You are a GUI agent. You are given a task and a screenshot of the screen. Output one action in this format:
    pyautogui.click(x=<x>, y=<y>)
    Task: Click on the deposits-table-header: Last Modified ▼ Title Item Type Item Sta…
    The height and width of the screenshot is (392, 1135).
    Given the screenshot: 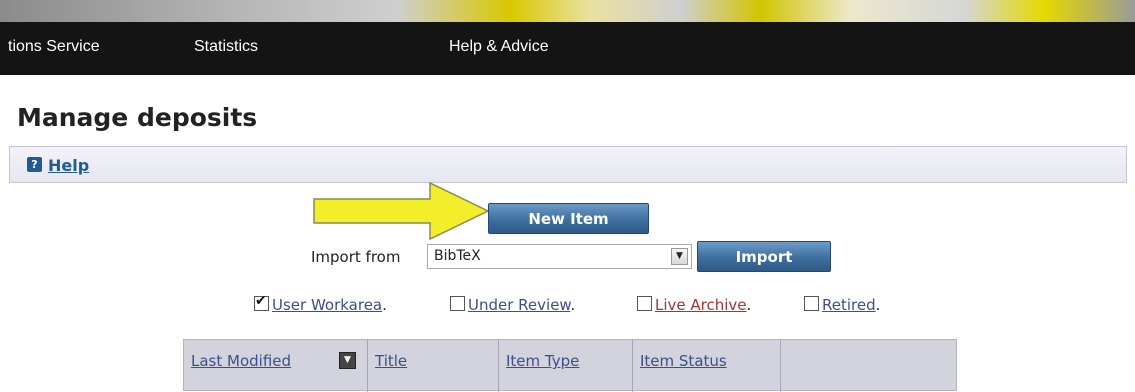 What is the action you would take?
    pyautogui.click(x=570, y=365)
    